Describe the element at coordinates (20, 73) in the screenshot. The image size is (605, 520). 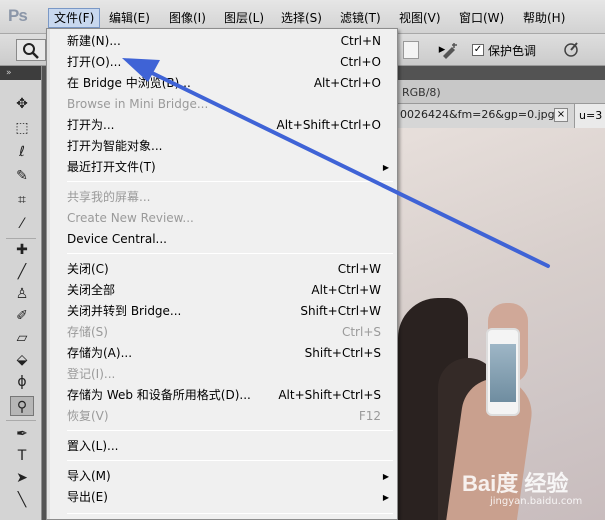
I see `tools-panel-collapse-icon: »` at that location.